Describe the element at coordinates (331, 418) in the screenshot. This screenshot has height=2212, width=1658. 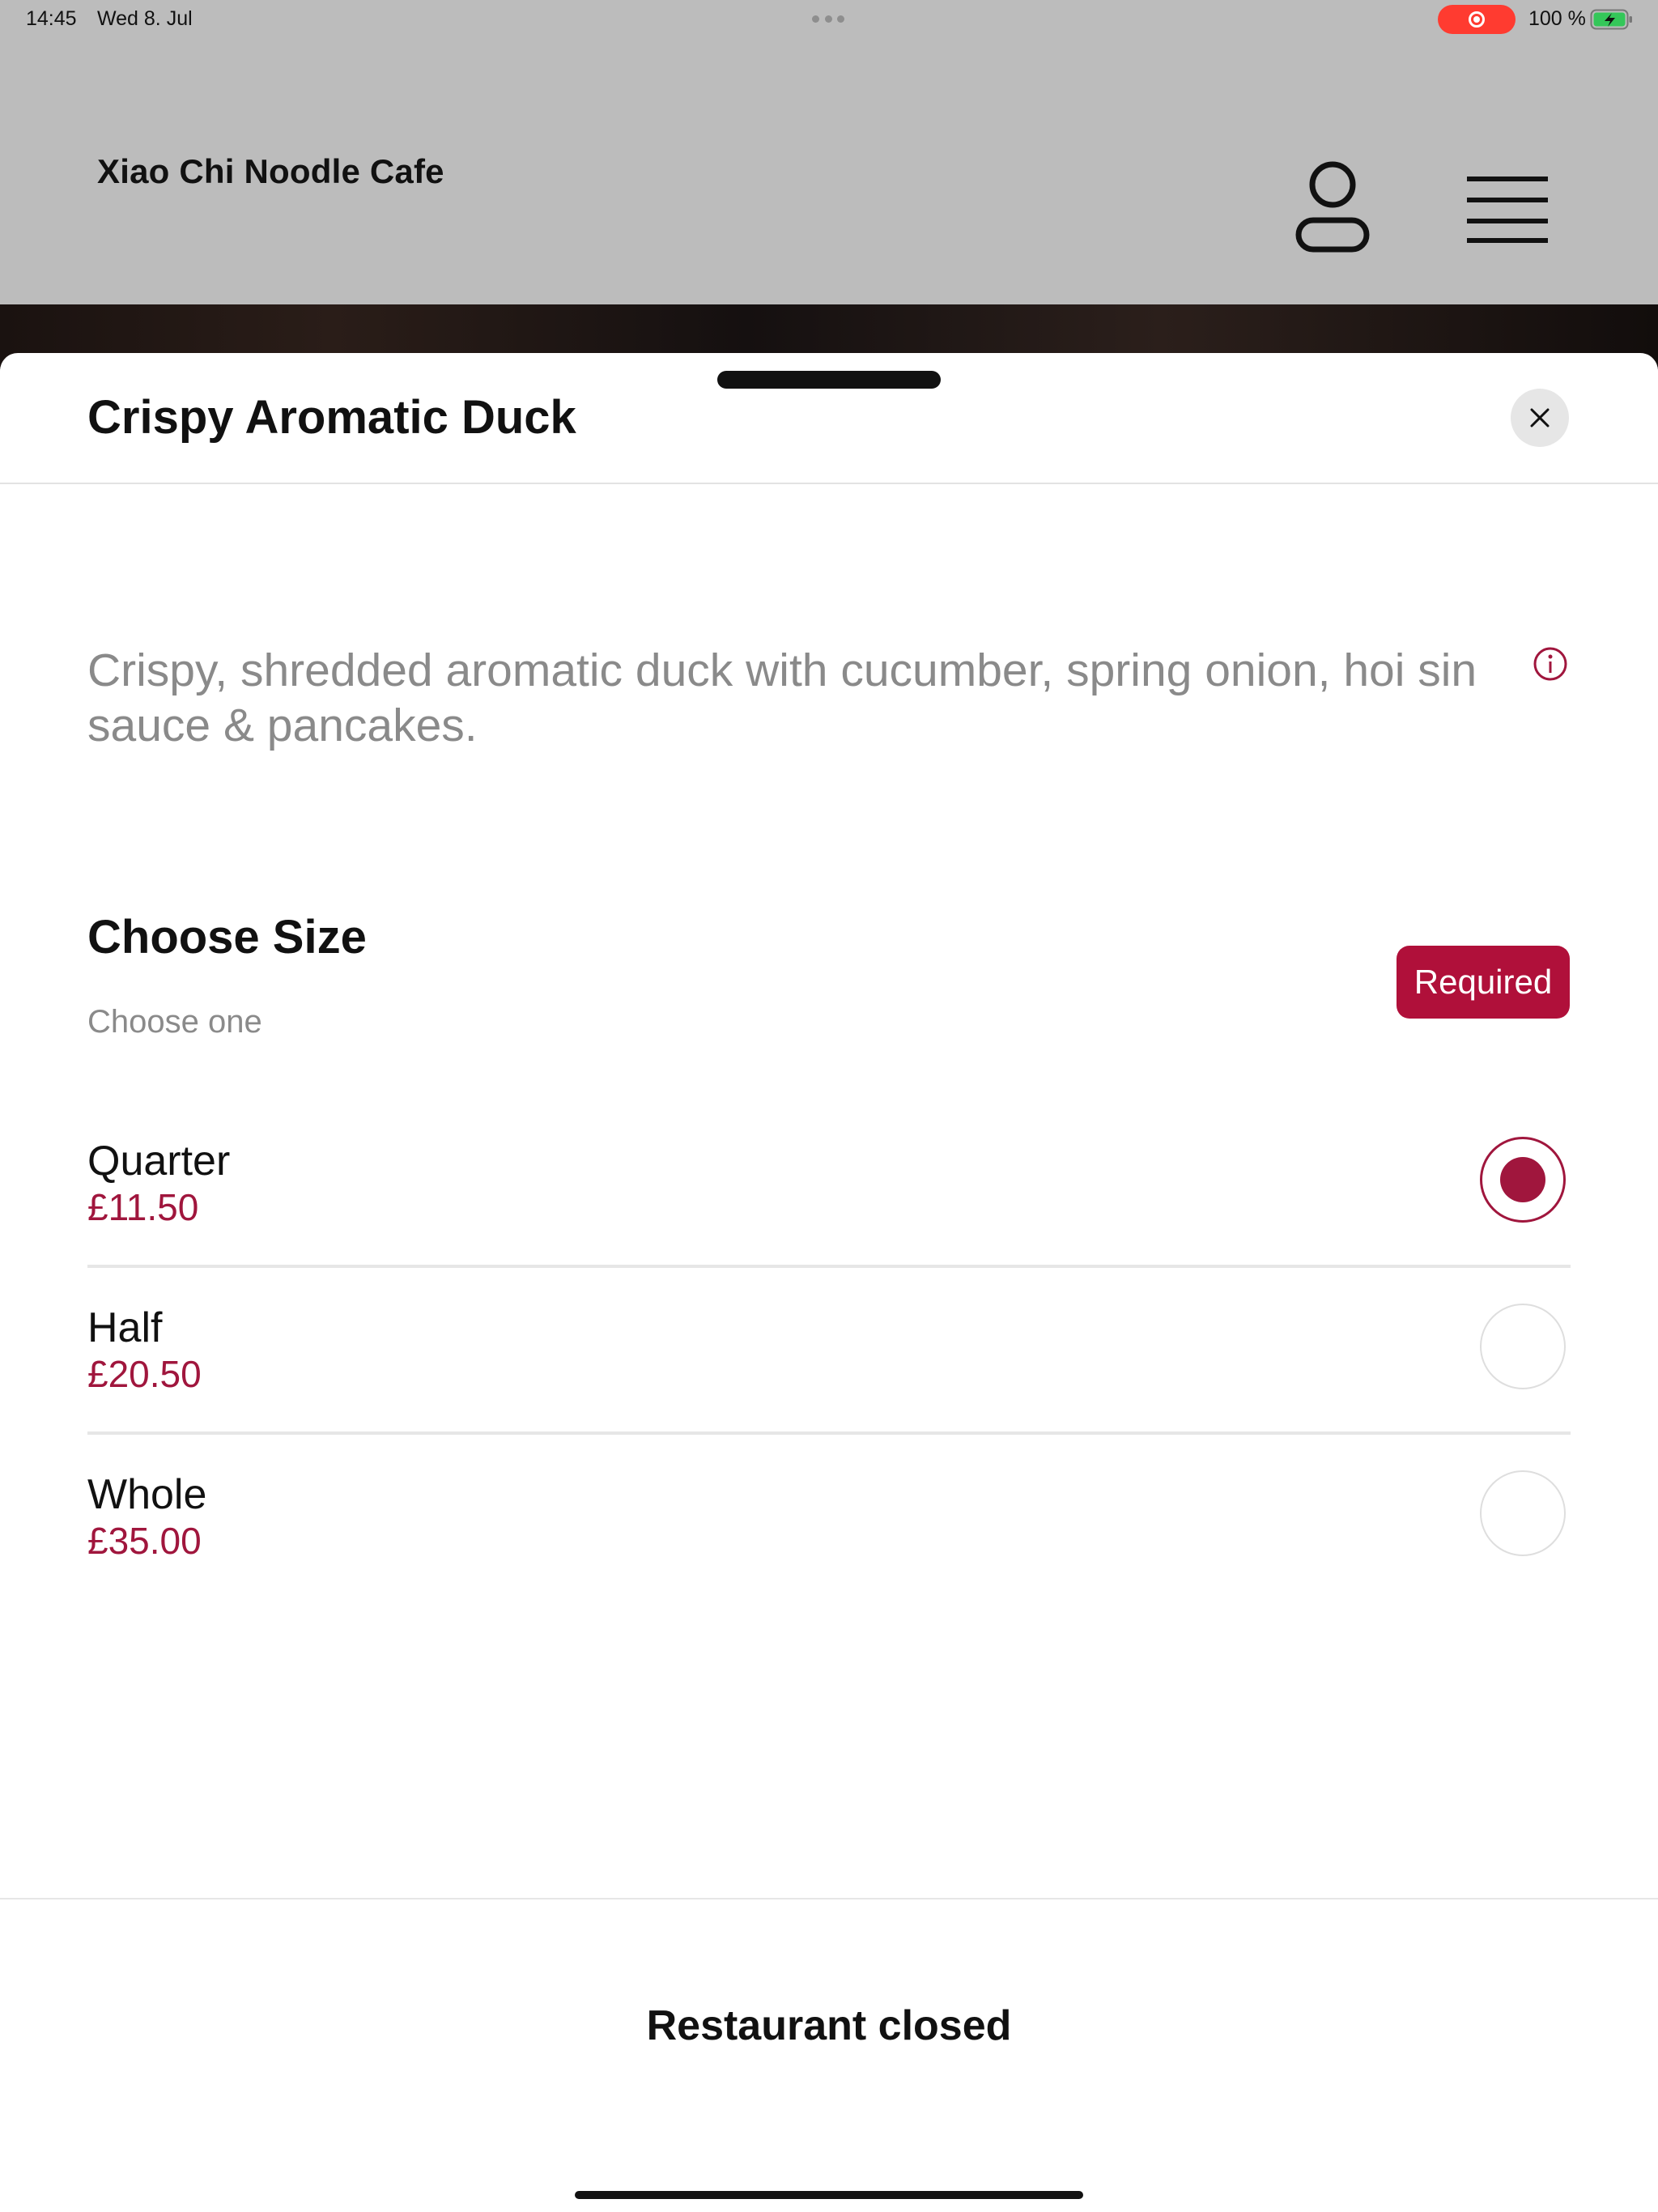
I see `dish-title: Crispy Aromatic Duck` at that location.